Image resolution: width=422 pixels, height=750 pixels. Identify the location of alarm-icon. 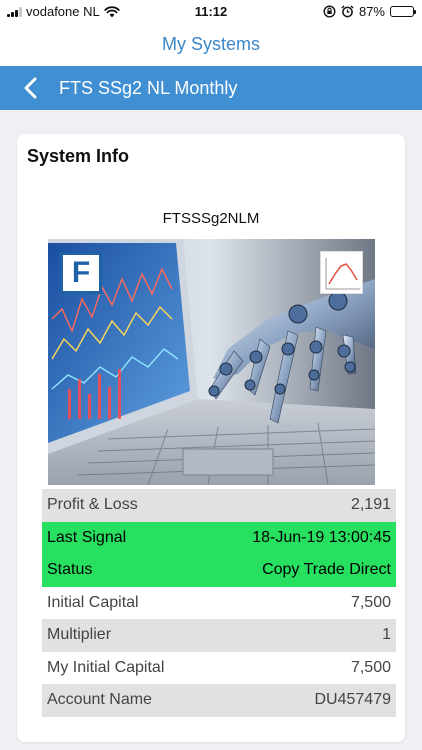
(347, 11).